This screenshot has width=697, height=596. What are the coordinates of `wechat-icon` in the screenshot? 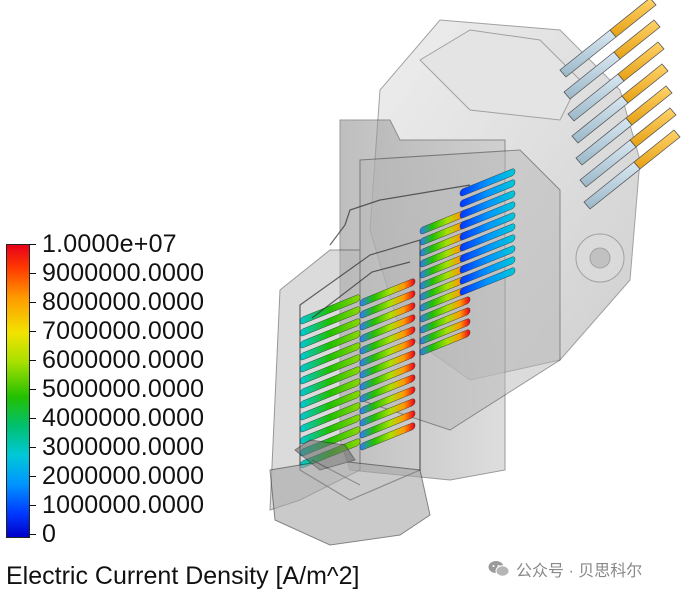 It's located at (499, 569).